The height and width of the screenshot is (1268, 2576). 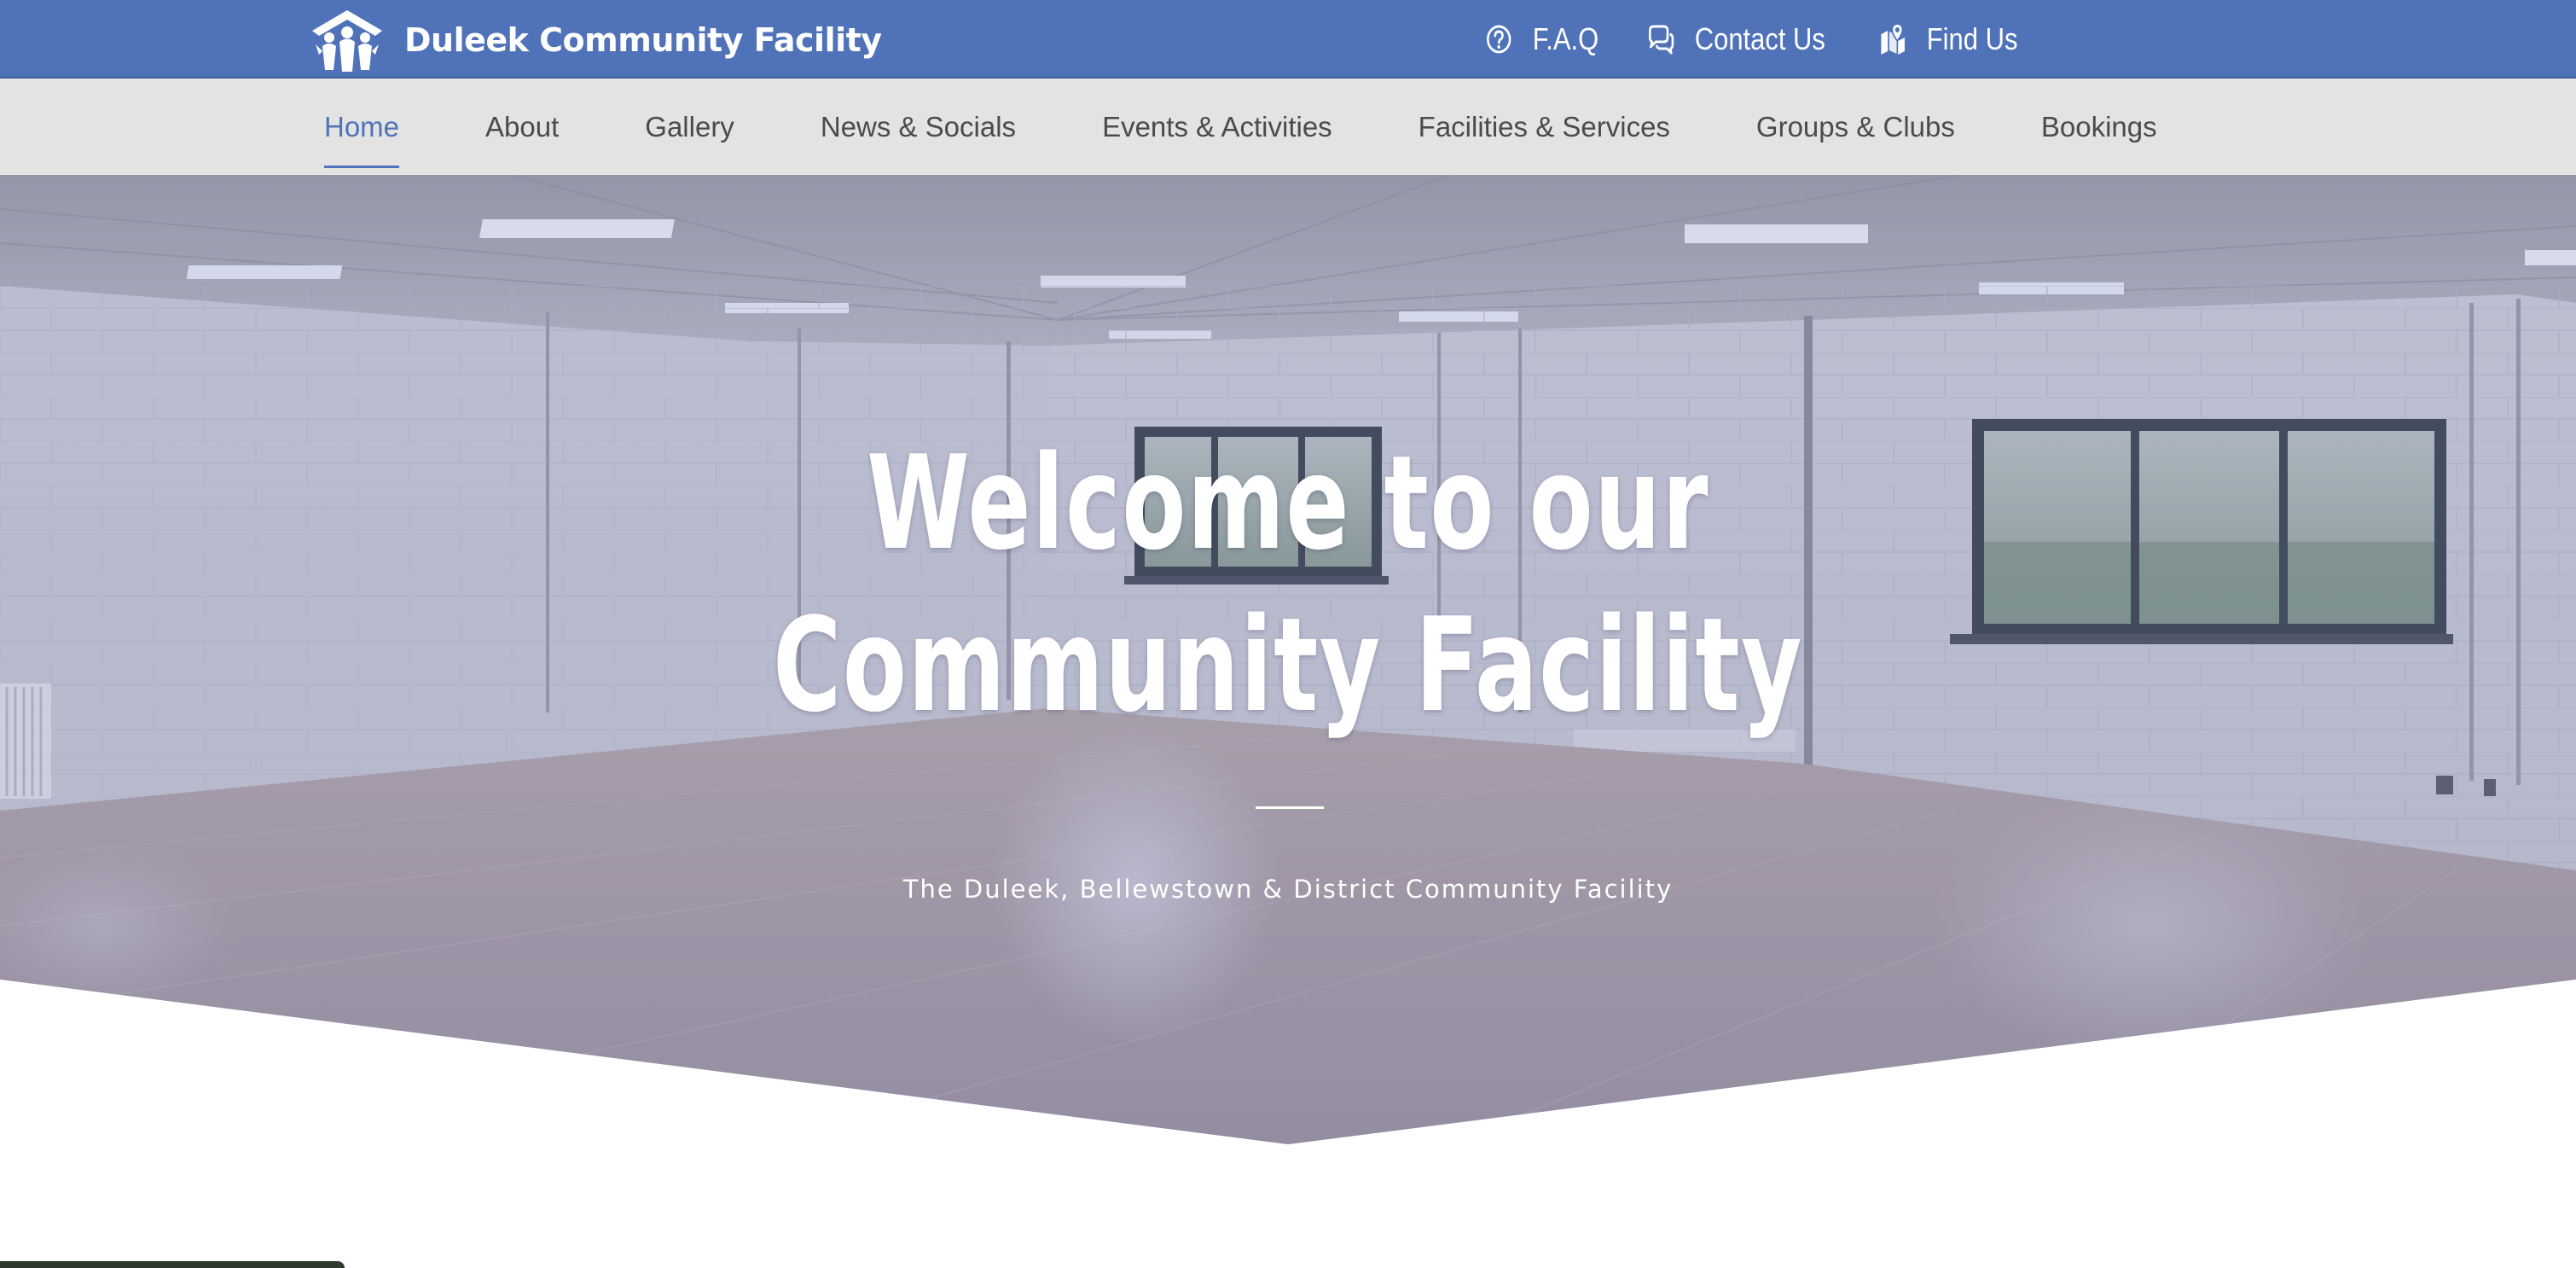 I want to click on faq-link-label: F.A.Q, so click(x=1565, y=38).